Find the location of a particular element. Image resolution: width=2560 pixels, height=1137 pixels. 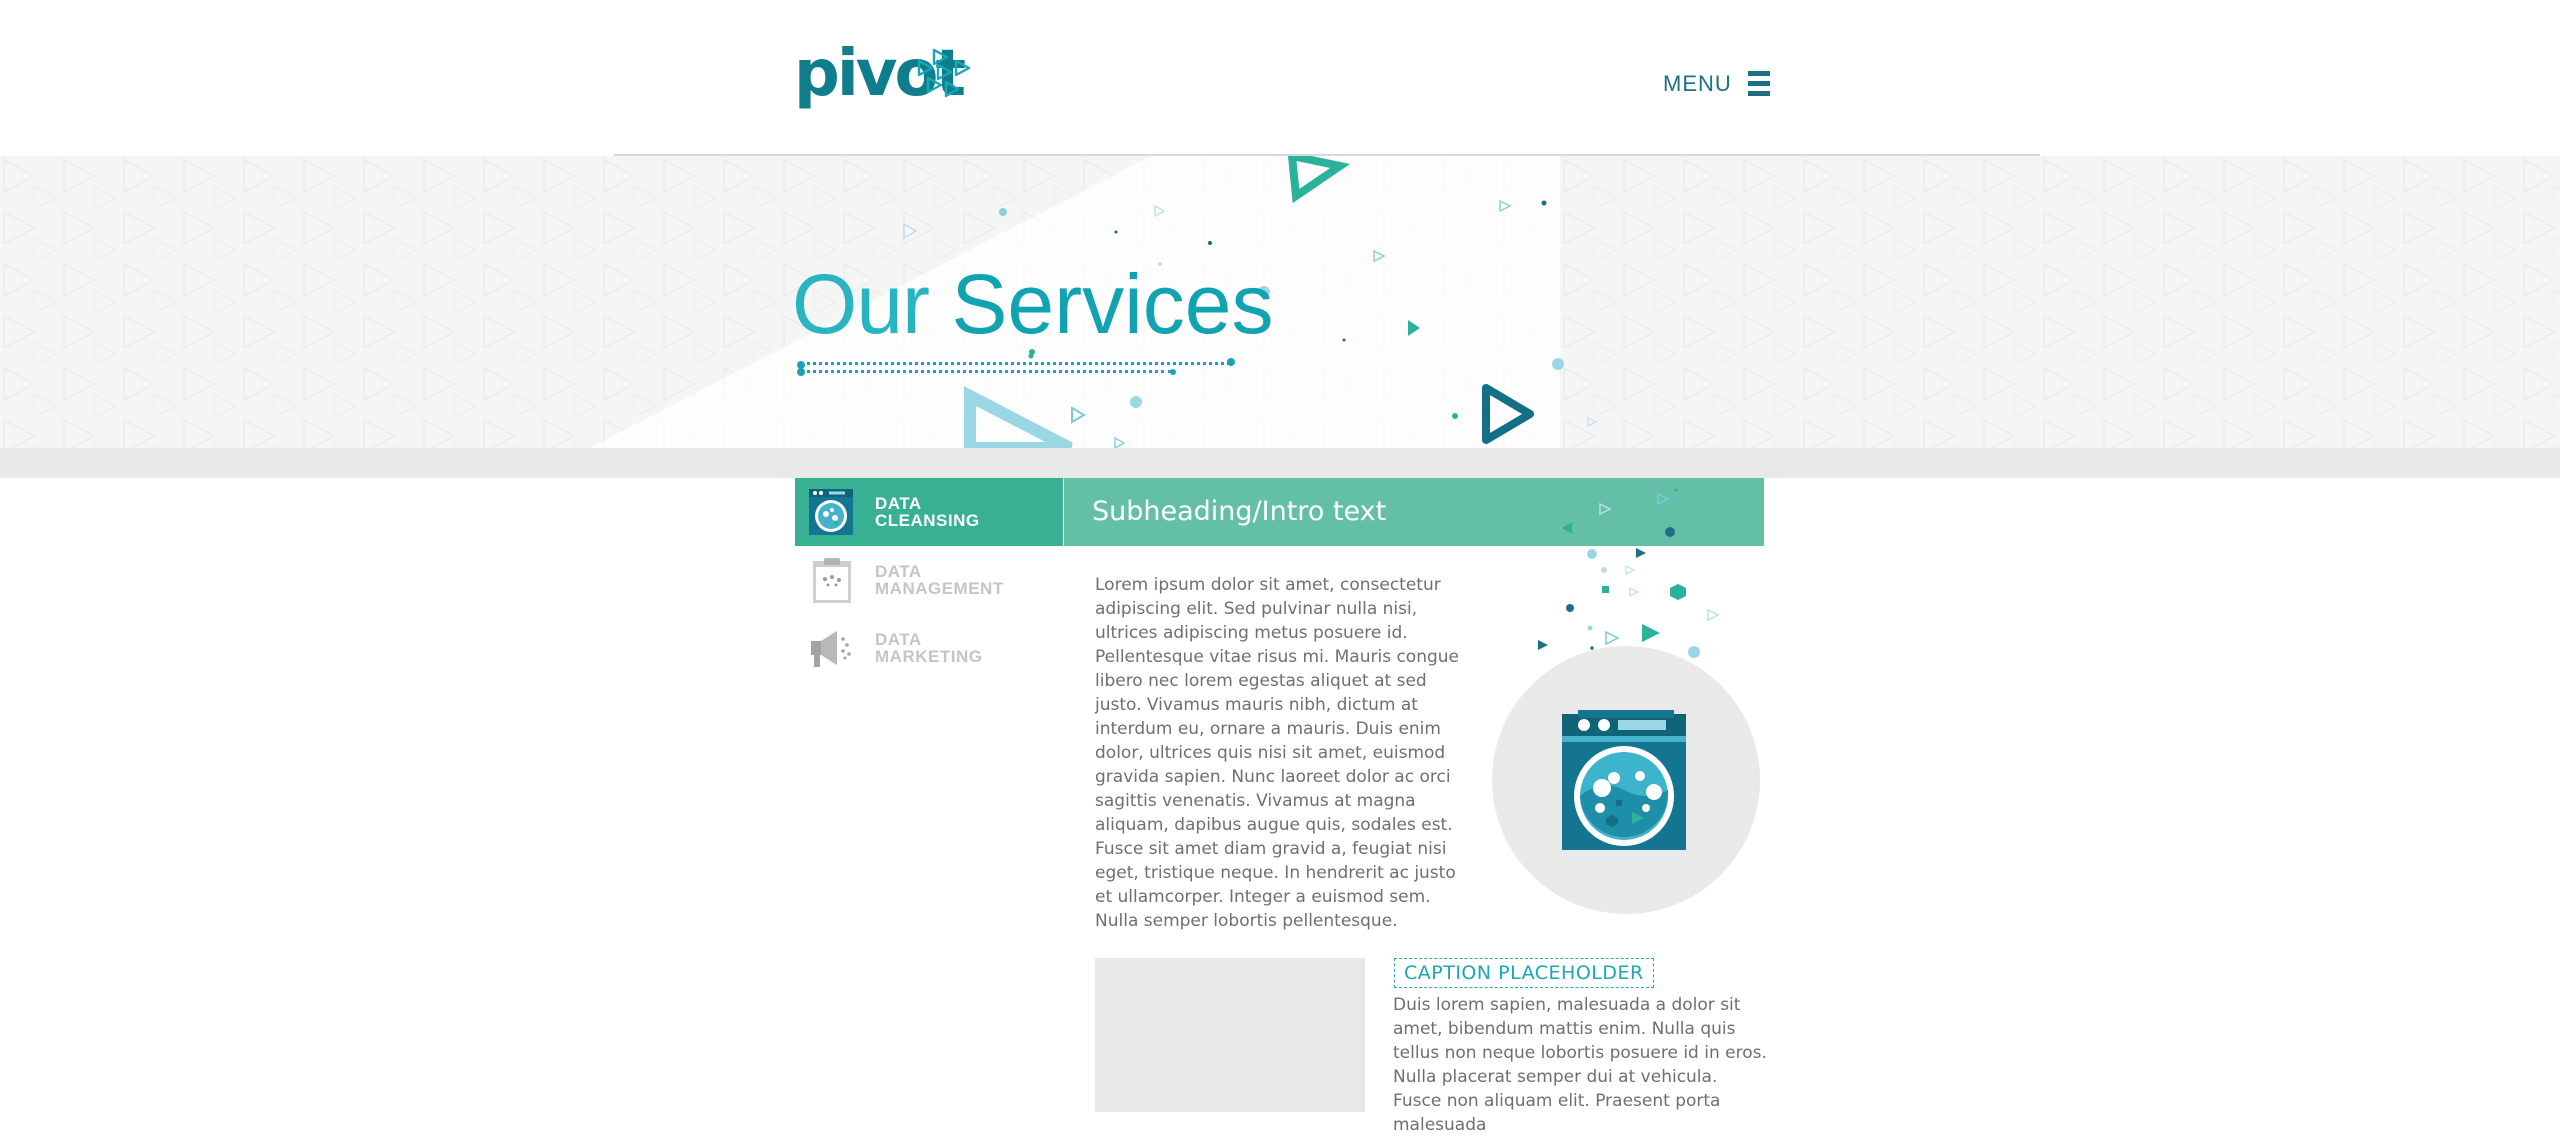

sidebar-item-data-management: DATA MANAGEMENT is located at coordinates (929, 580).